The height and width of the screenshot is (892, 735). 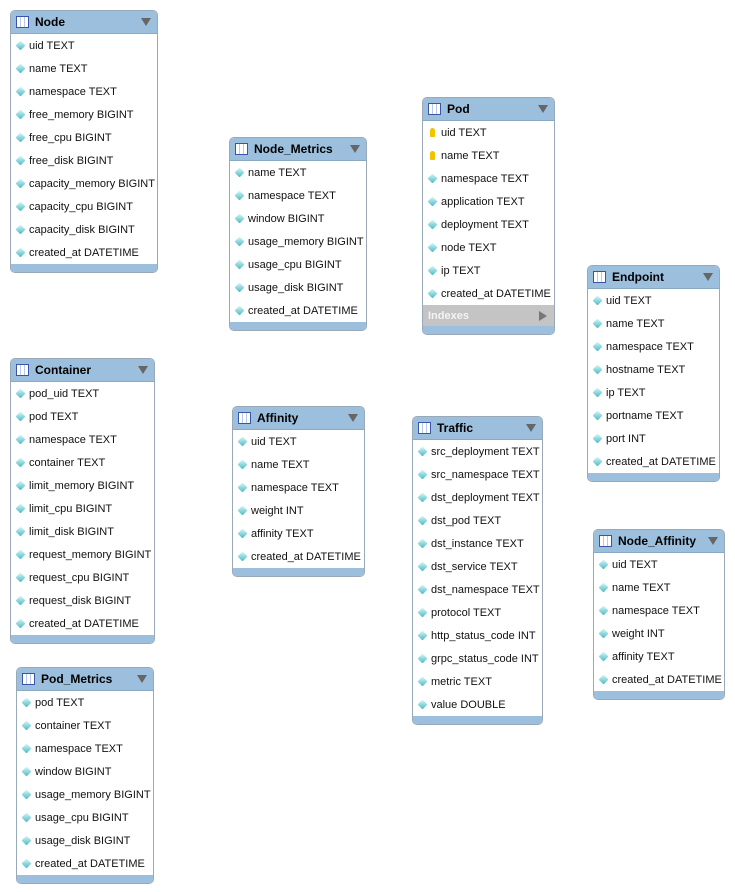 I want to click on column-row: request_cpu BIGINT, so click(x=82, y=577).